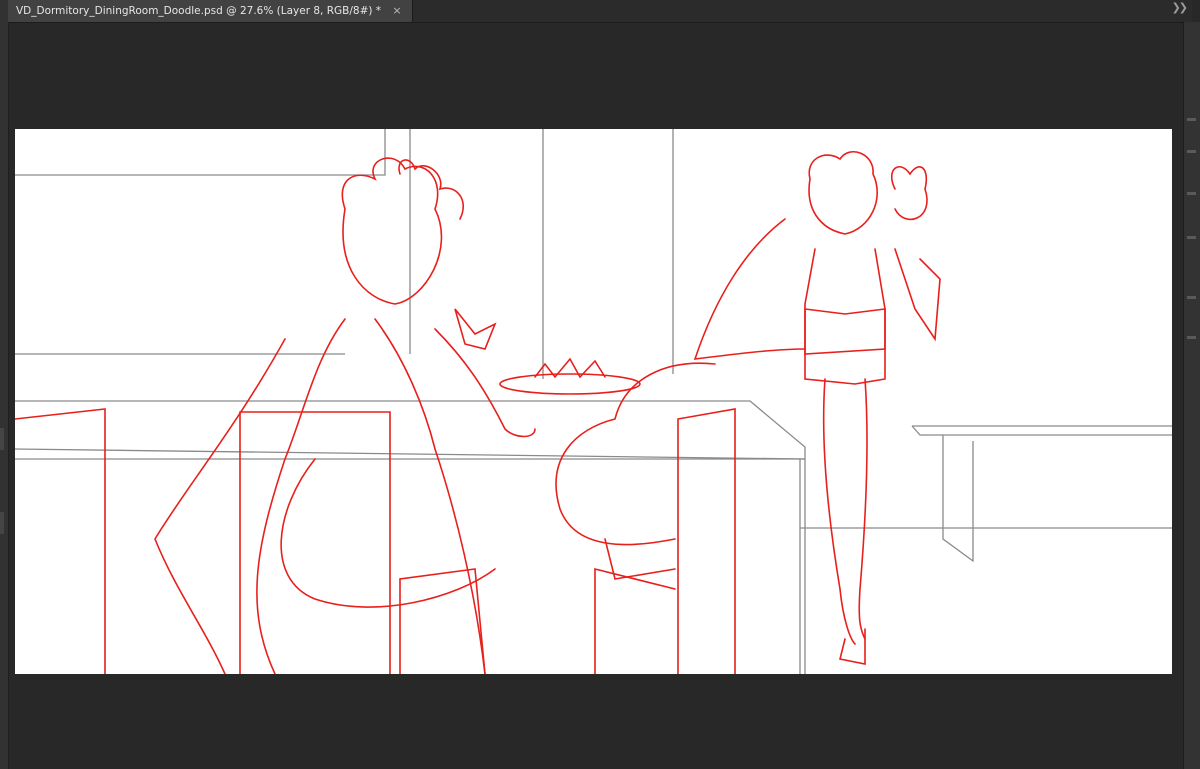  I want to click on right-character-head, so click(843, 192).